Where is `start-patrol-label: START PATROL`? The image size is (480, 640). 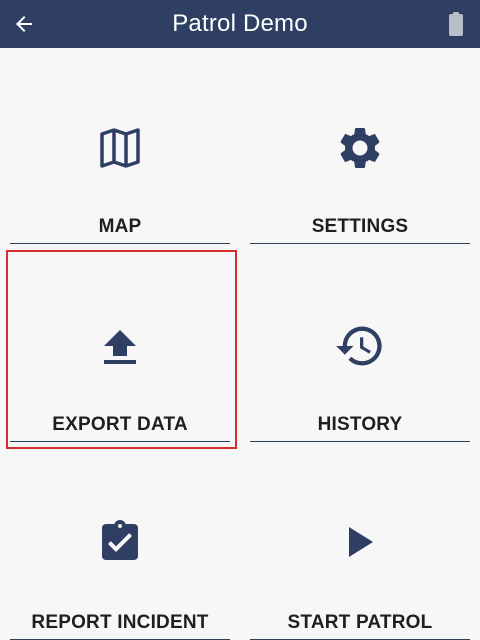 start-patrol-label: START PATROL is located at coordinates (360, 622).